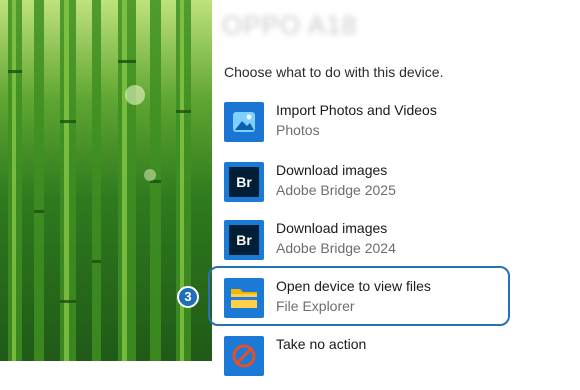  What do you see at coordinates (336, 248) in the screenshot?
I see `option-subtitle: Adobe Bridge 2024` at bounding box center [336, 248].